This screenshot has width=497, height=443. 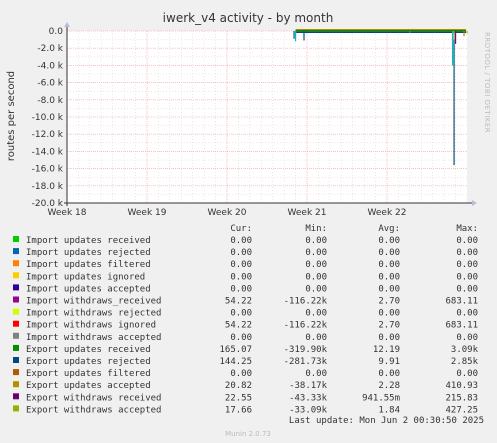 I want to click on y-tick-label: -8.0 k, so click(x=50, y=101).